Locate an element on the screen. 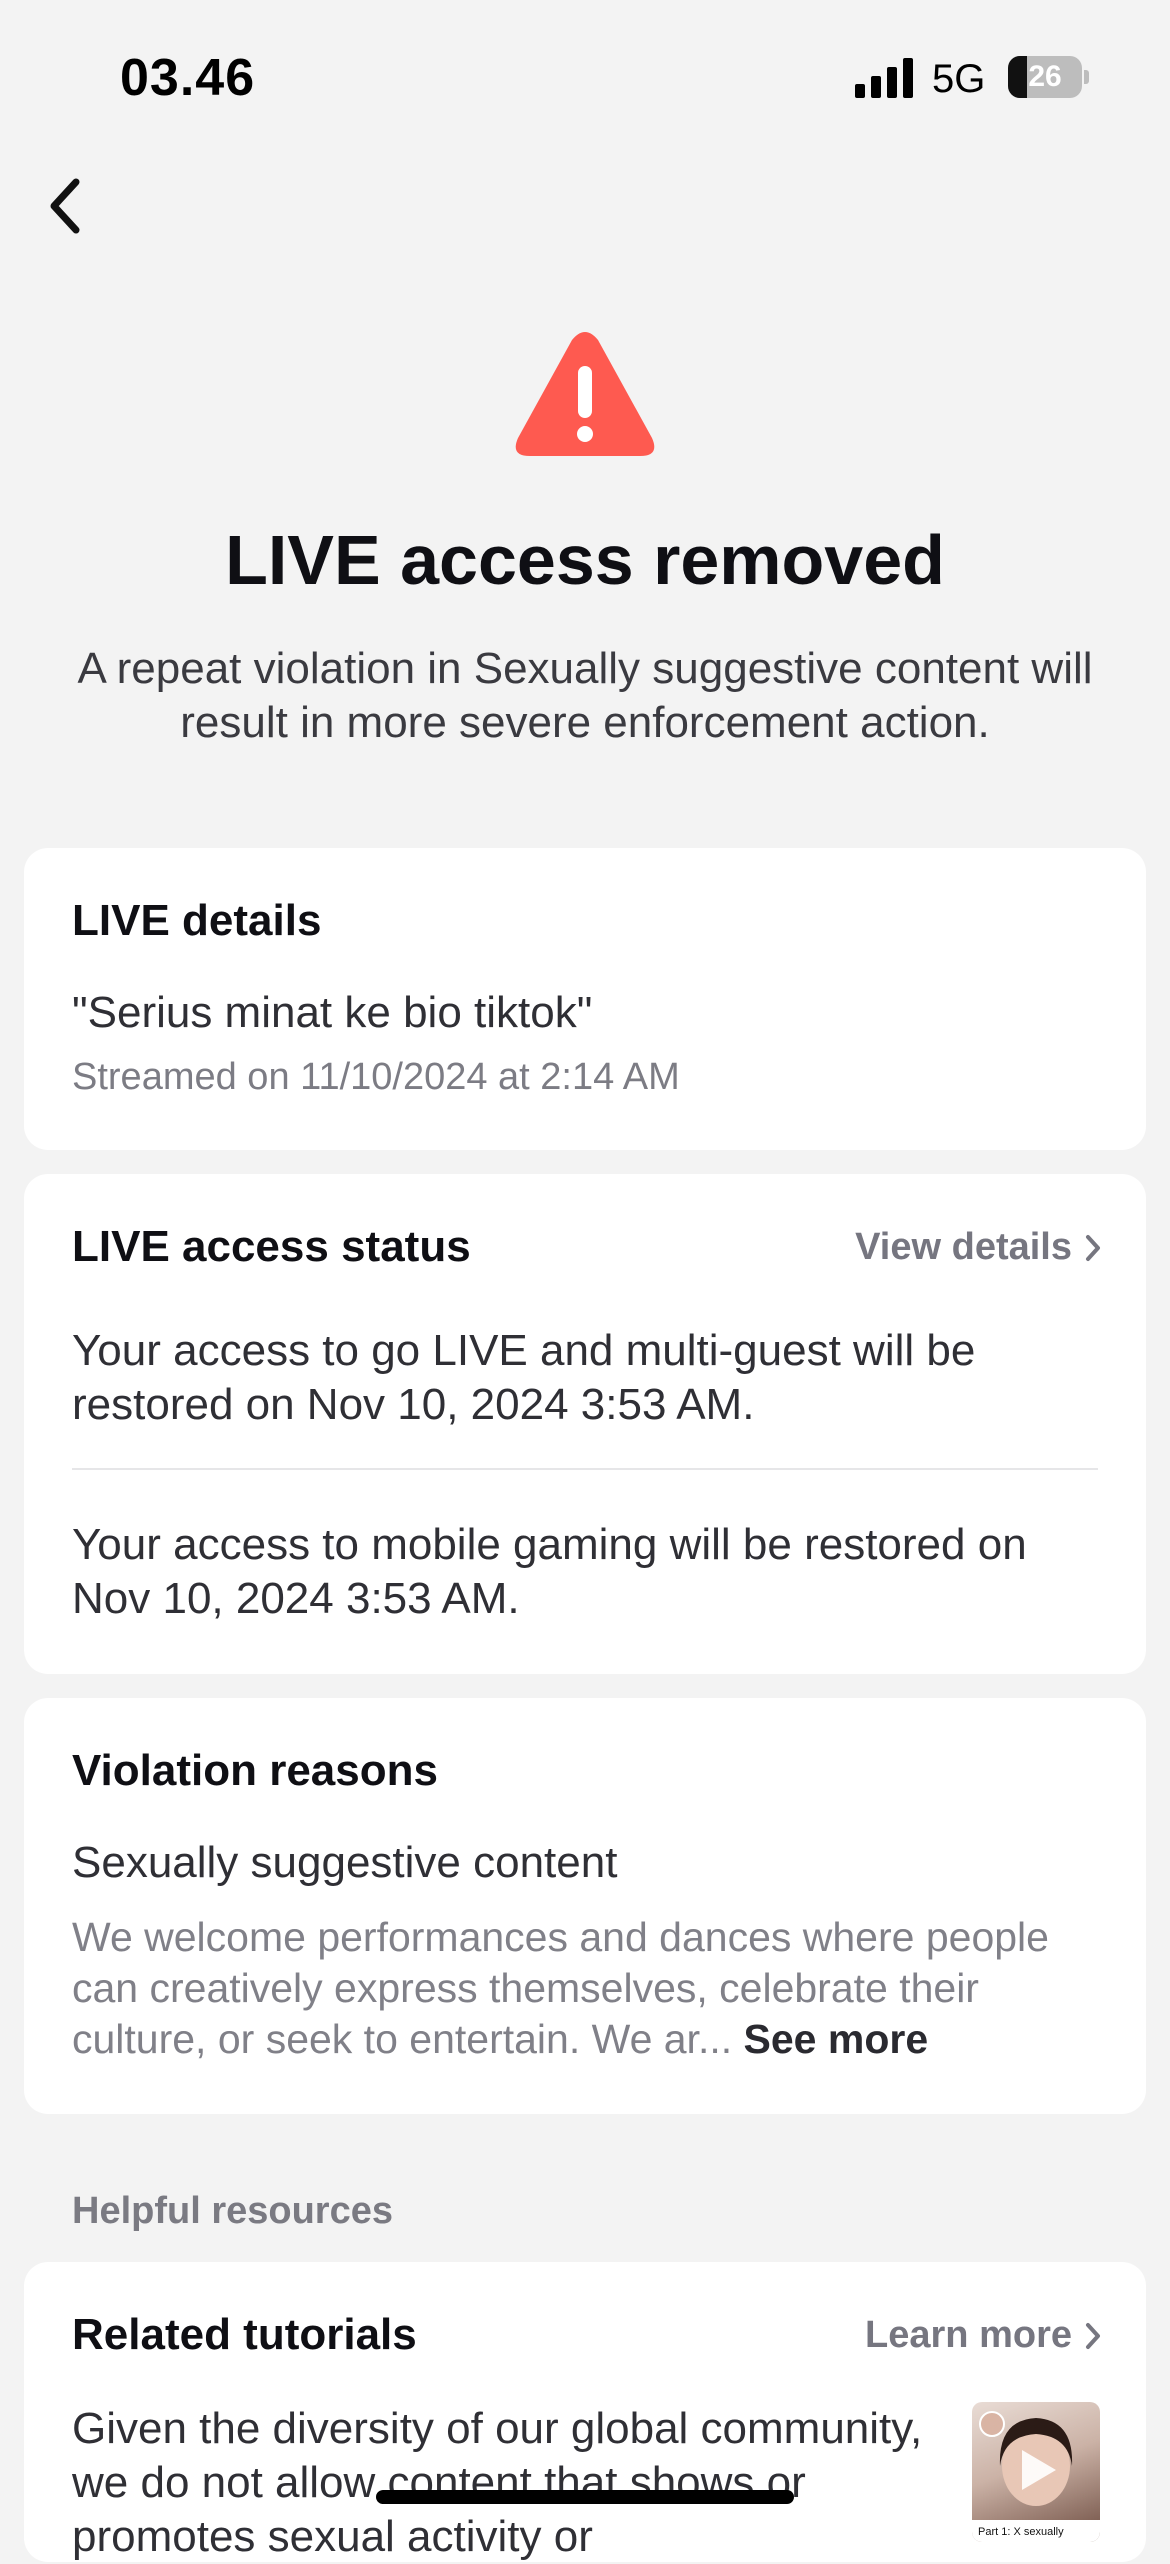  view-details-label: View details is located at coordinates (963, 1247).